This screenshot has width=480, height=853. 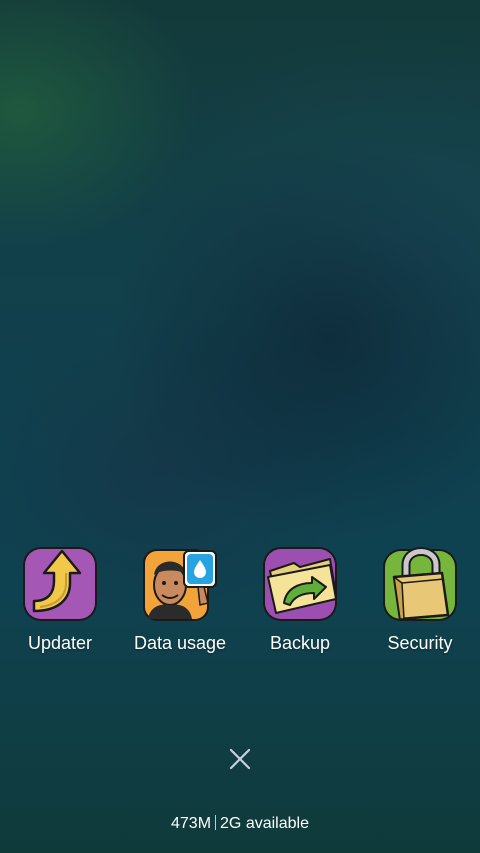 I want to click on storage-total: 2G available, so click(x=264, y=823).